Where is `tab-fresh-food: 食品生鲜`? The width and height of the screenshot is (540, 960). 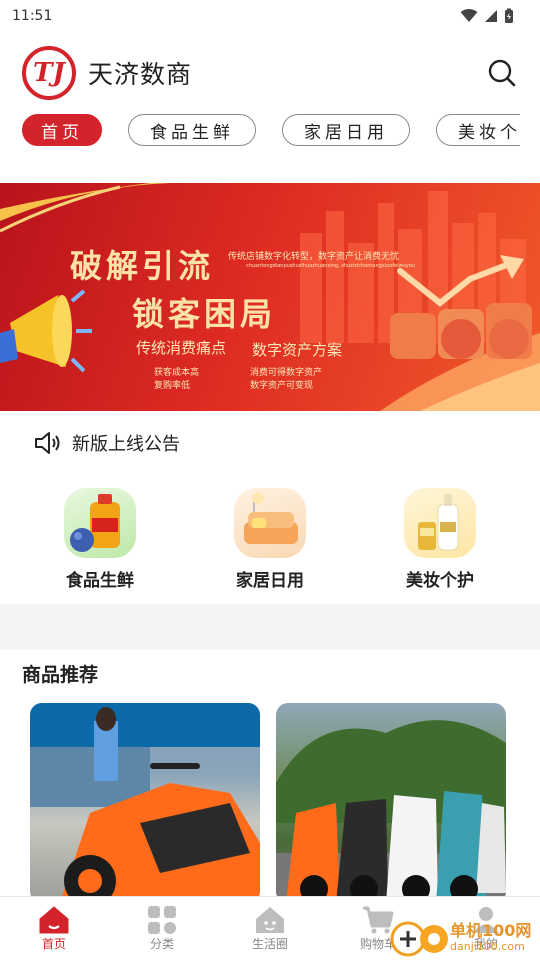
tab-fresh-food: 食品生鲜 is located at coordinates (192, 130).